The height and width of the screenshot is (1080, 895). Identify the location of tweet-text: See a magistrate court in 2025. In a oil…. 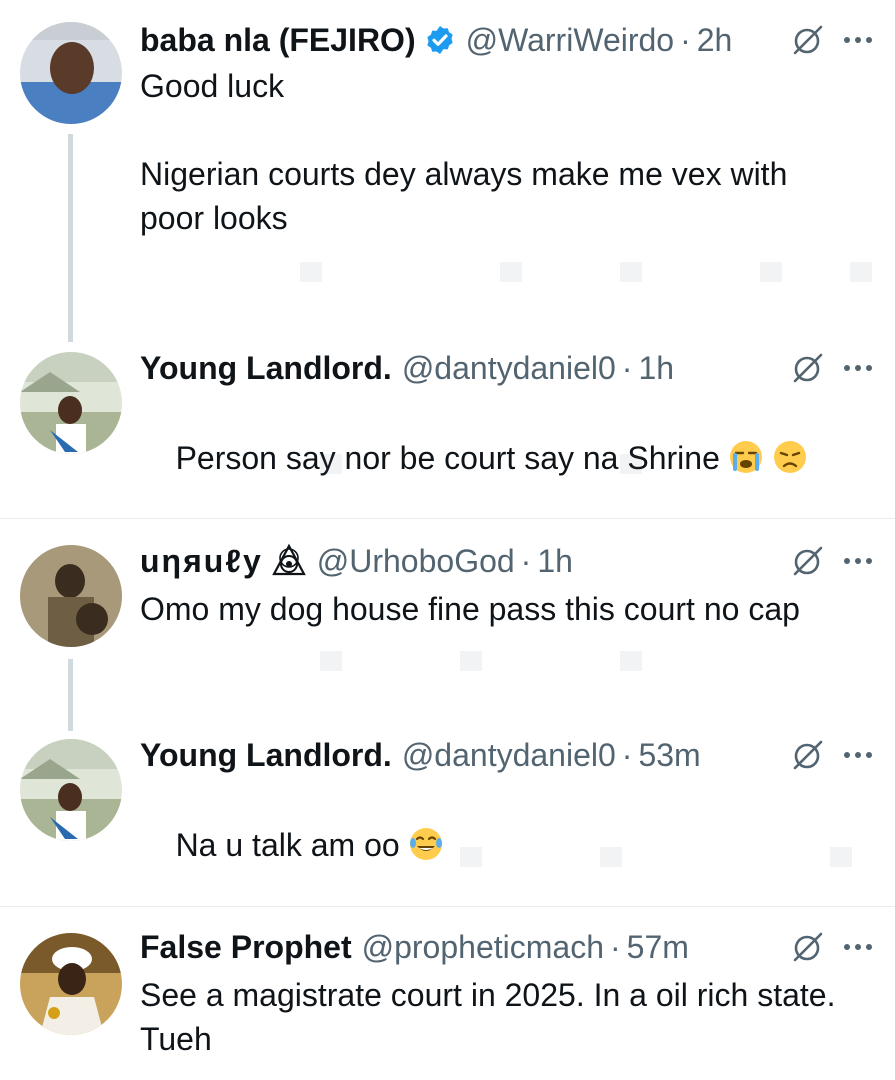
(492, 1017).